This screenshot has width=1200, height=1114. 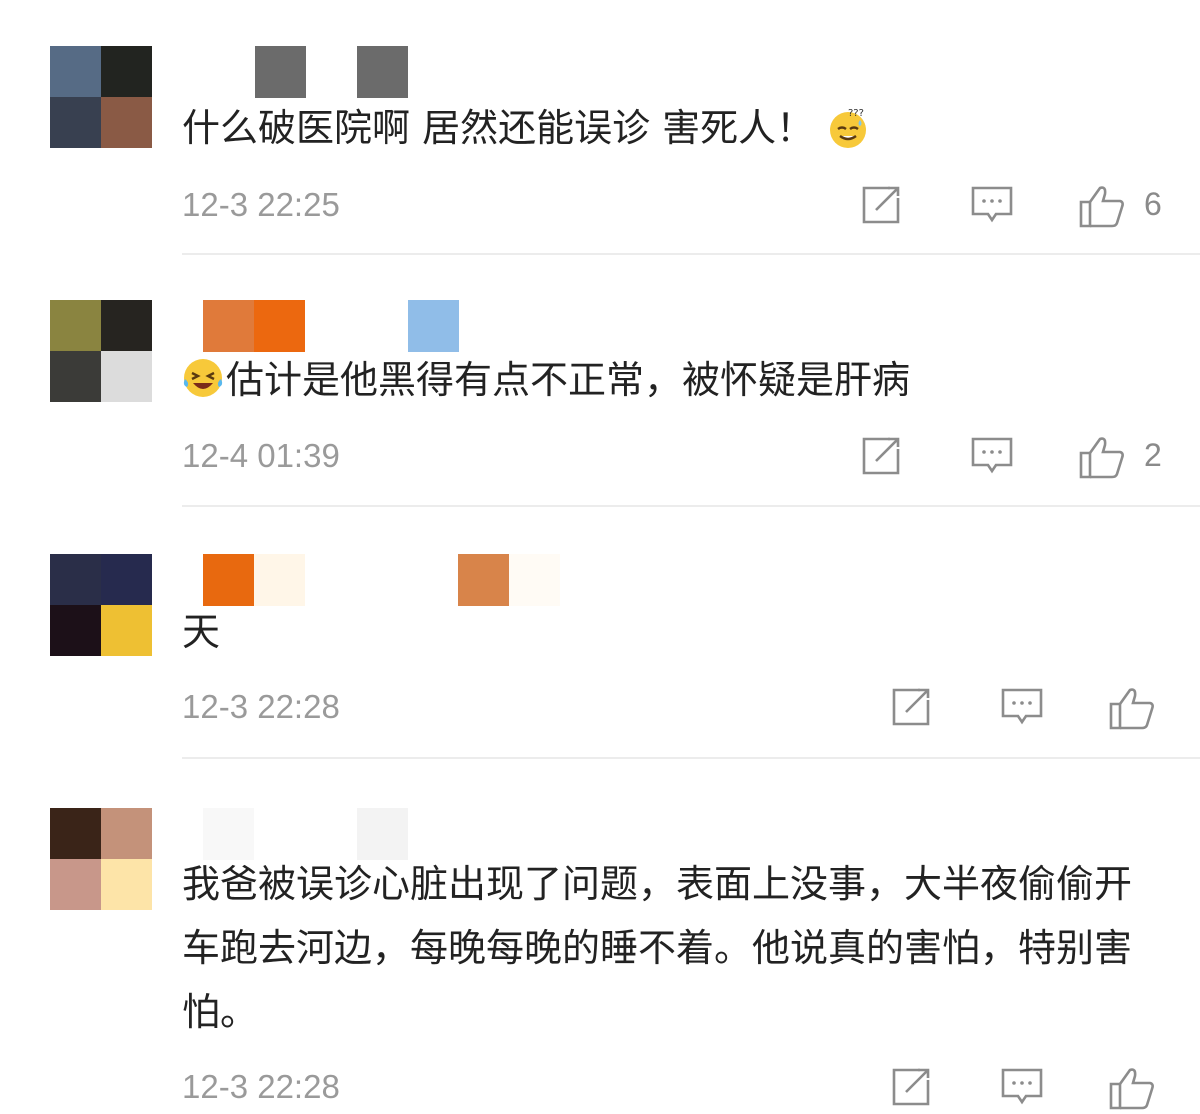 What do you see at coordinates (1153, 455) in the screenshot?
I see `like-count: 2` at bounding box center [1153, 455].